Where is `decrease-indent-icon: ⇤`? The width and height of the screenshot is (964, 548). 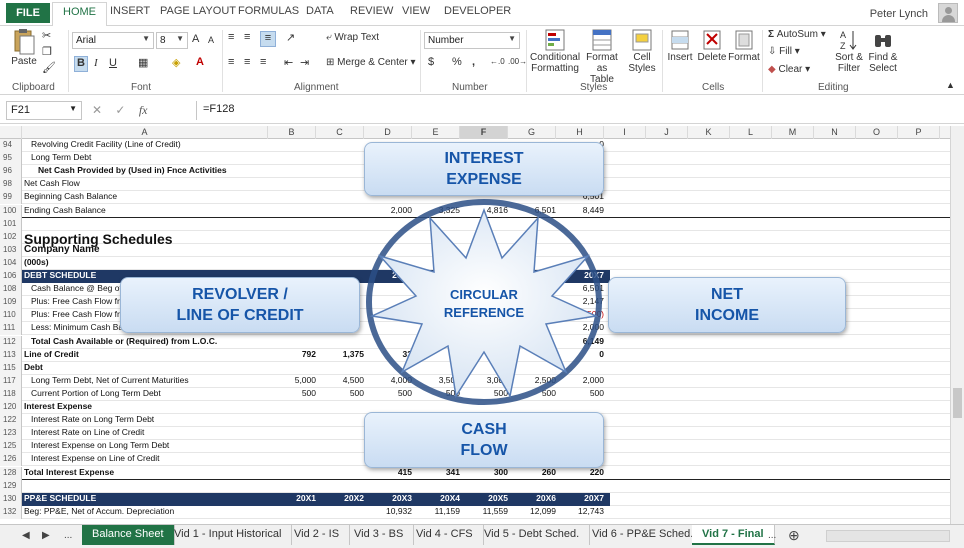 decrease-indent-icon: ⇤ is located at coordinates (288, 62).